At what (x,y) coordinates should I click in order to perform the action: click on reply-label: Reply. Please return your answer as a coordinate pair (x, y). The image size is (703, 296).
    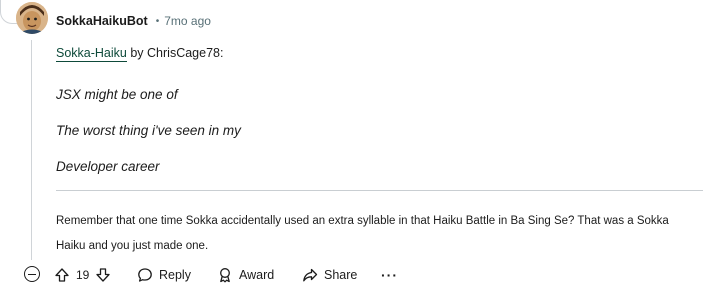
    Looking at the image, I should click on (175, 275).